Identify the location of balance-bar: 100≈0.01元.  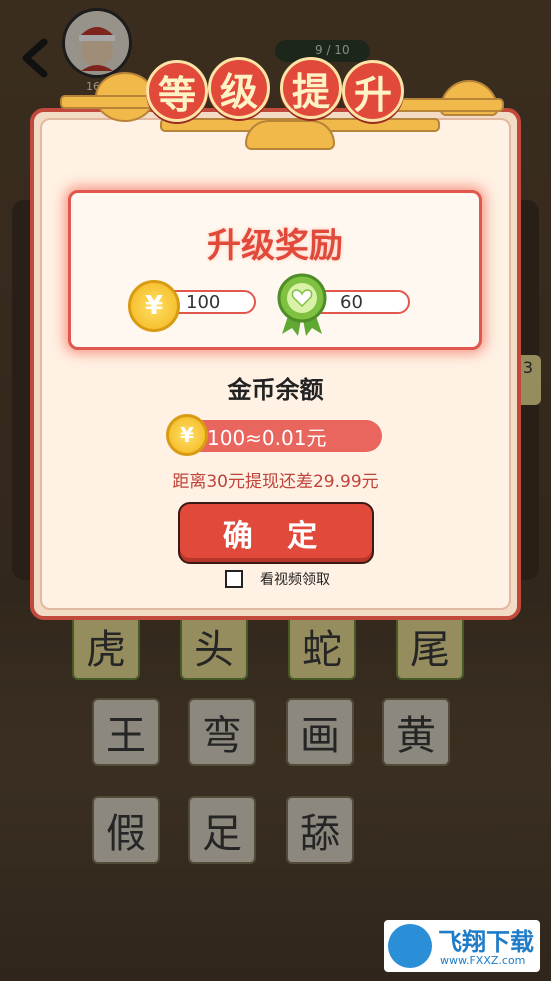
(283, 436).